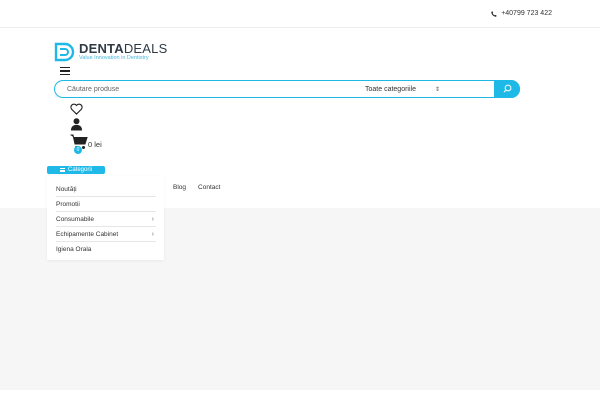 This screenshot has width=600, height=400. I want to click on category-label: Igiena Orala, so click(74, 249).